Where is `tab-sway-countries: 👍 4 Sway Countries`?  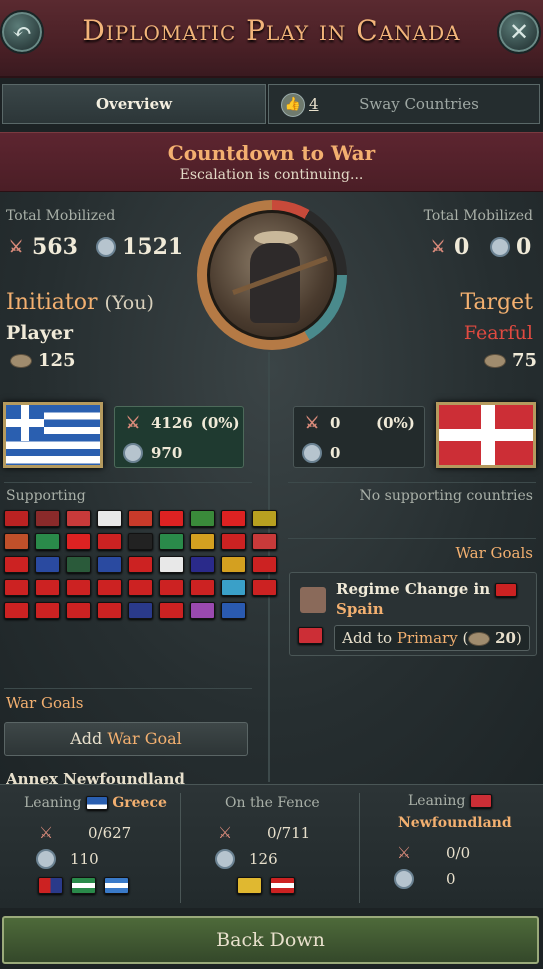 tab-sway-countries: 👍 4 Sway Countries is located at coordinates (404, 104).